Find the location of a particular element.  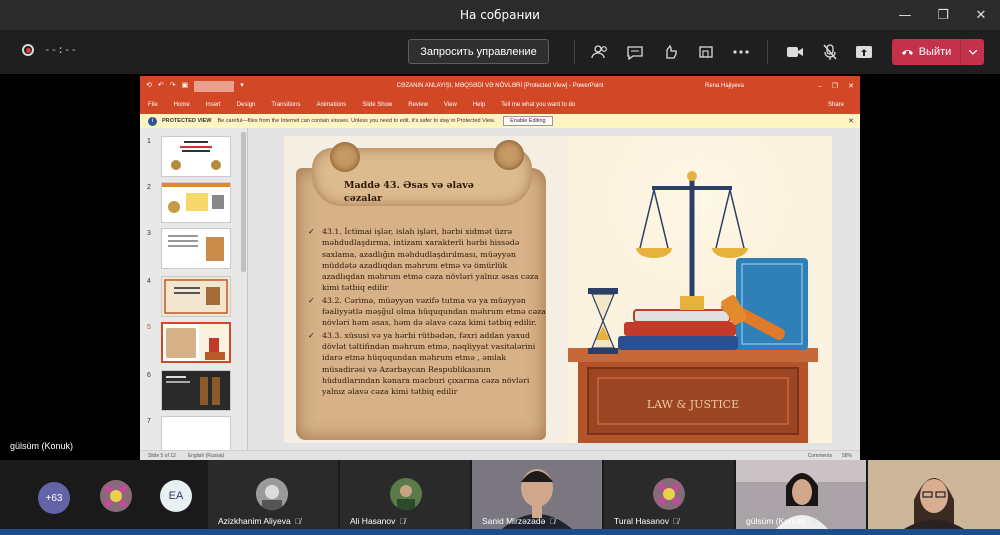

close-icon: ✕ is located at coordinates (851, 121).